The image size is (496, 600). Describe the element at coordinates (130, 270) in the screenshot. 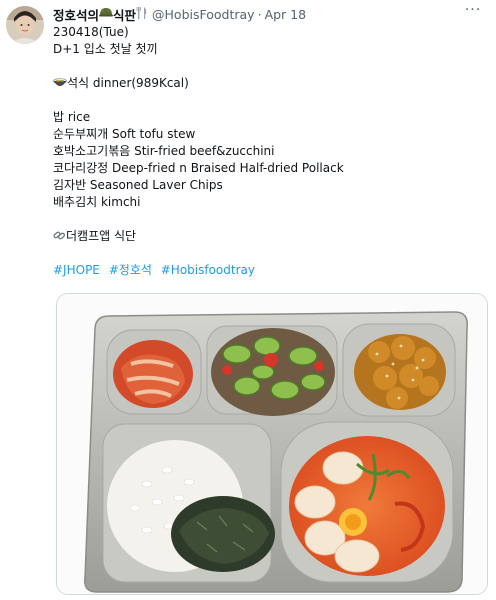

I see `hashtag: #정호석` at that location.